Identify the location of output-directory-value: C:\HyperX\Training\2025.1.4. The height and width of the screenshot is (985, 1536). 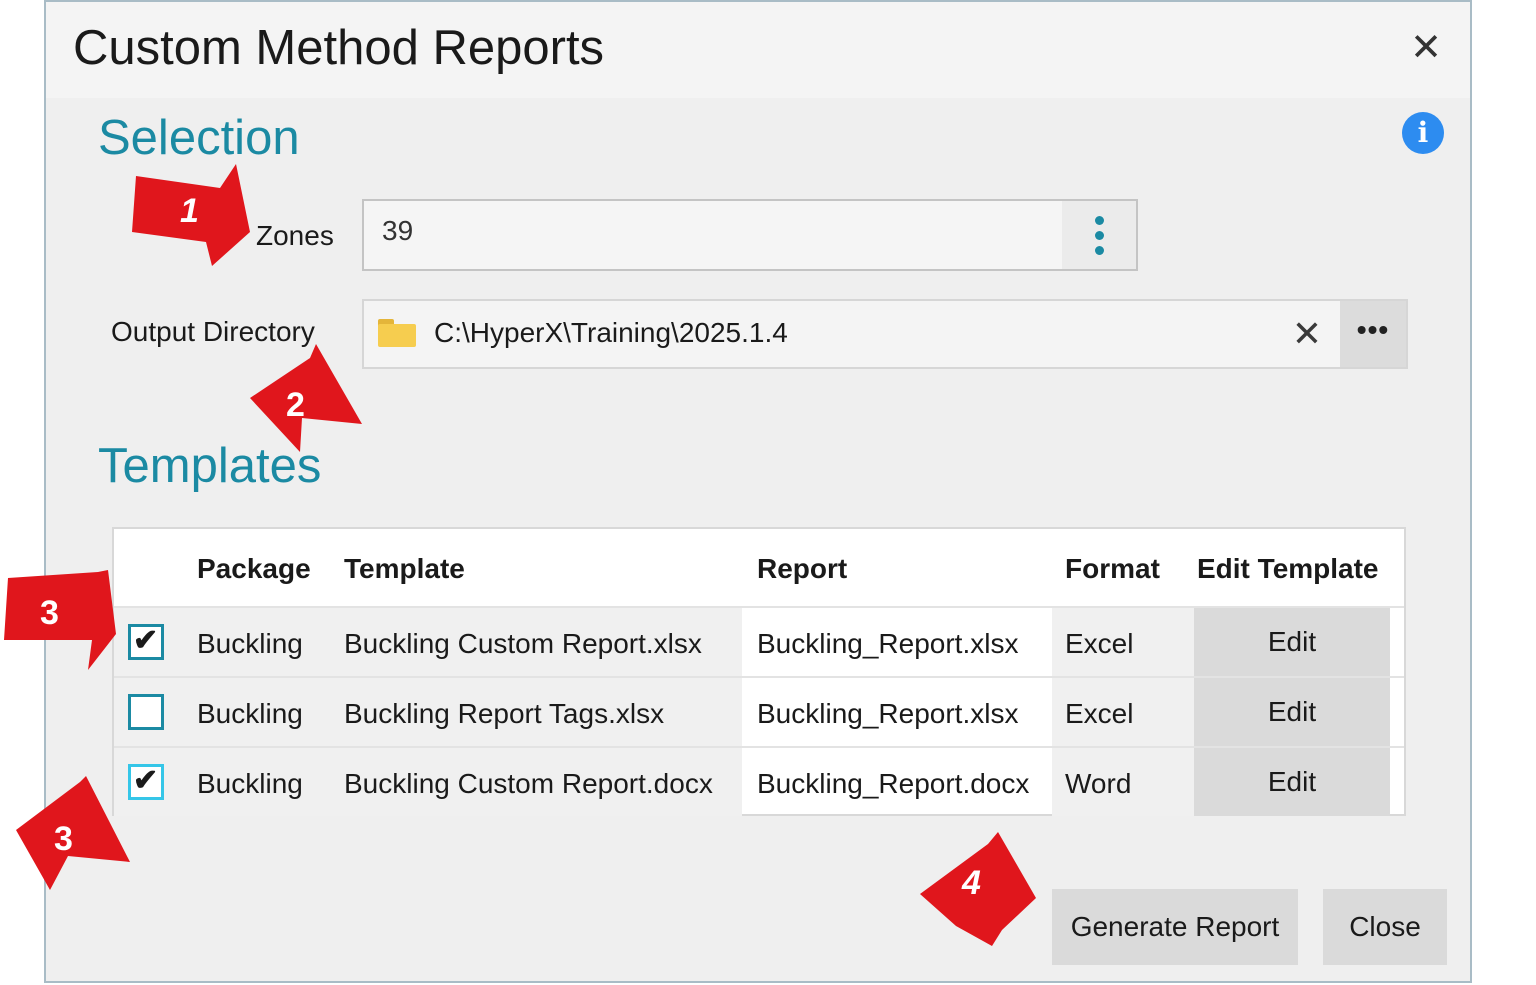
(611, 332).